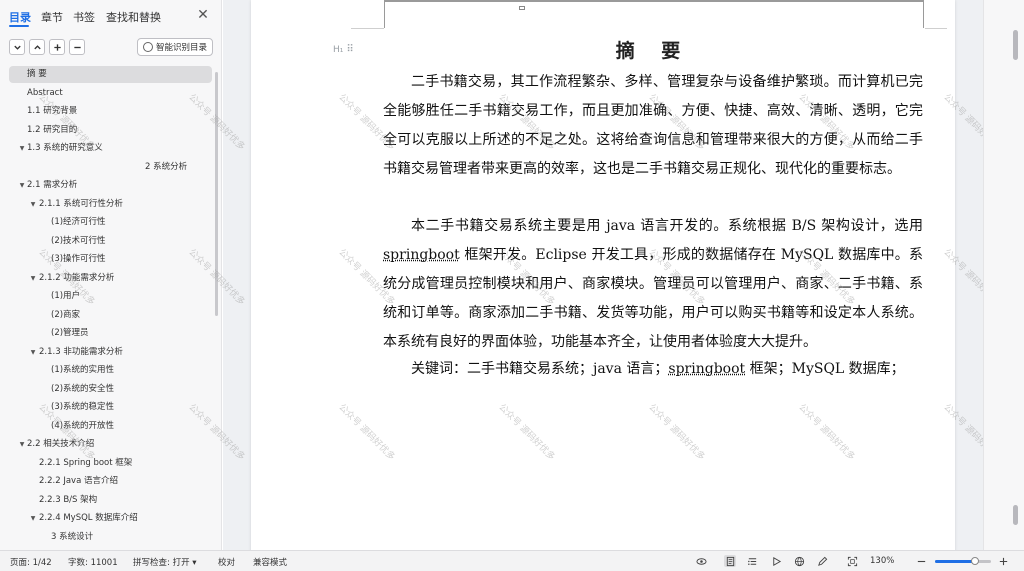 The height and width of the screenshot is (571, 1024). I want to click on toc-item: (1)经济可行性, so click(107, 222).